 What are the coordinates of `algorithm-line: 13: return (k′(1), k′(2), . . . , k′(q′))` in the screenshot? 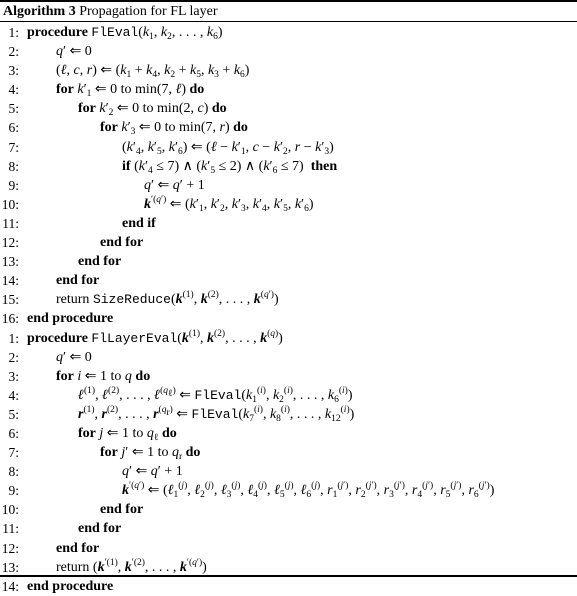 It's located at (288, 567).